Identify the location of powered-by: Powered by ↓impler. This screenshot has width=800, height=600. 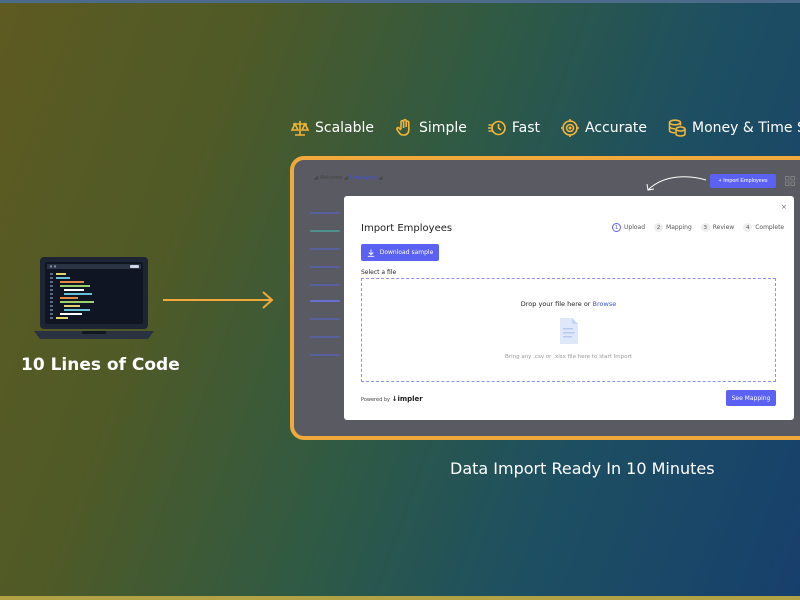
(392, 399).